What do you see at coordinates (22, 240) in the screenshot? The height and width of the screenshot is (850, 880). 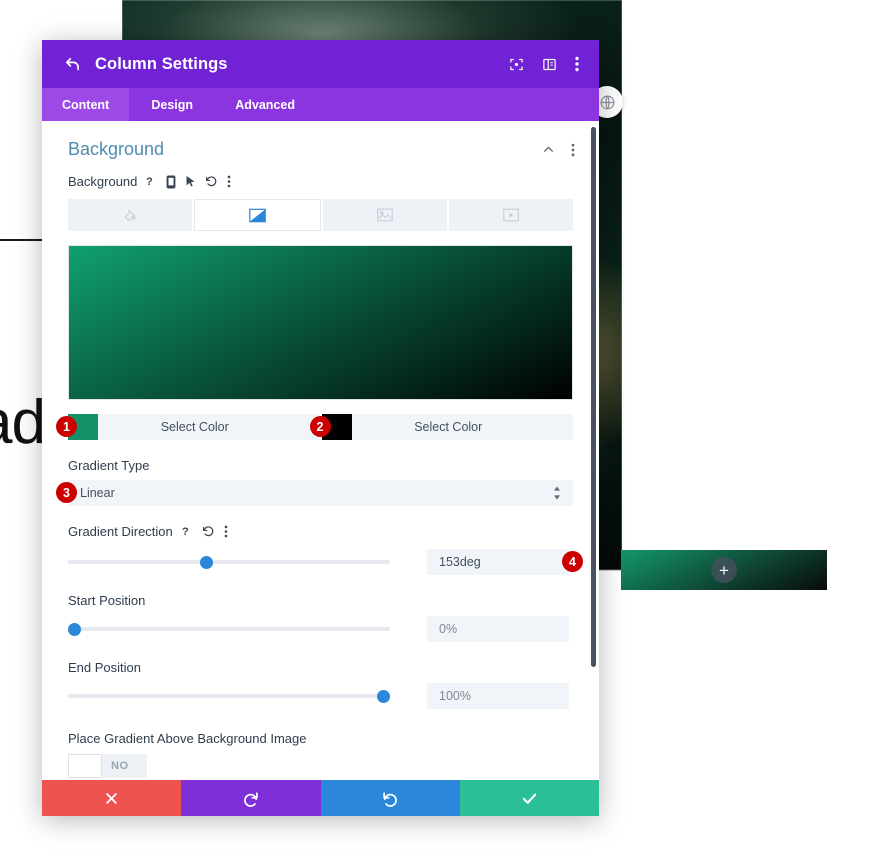 I see `divider-rule` at bounding box center [22, 240].